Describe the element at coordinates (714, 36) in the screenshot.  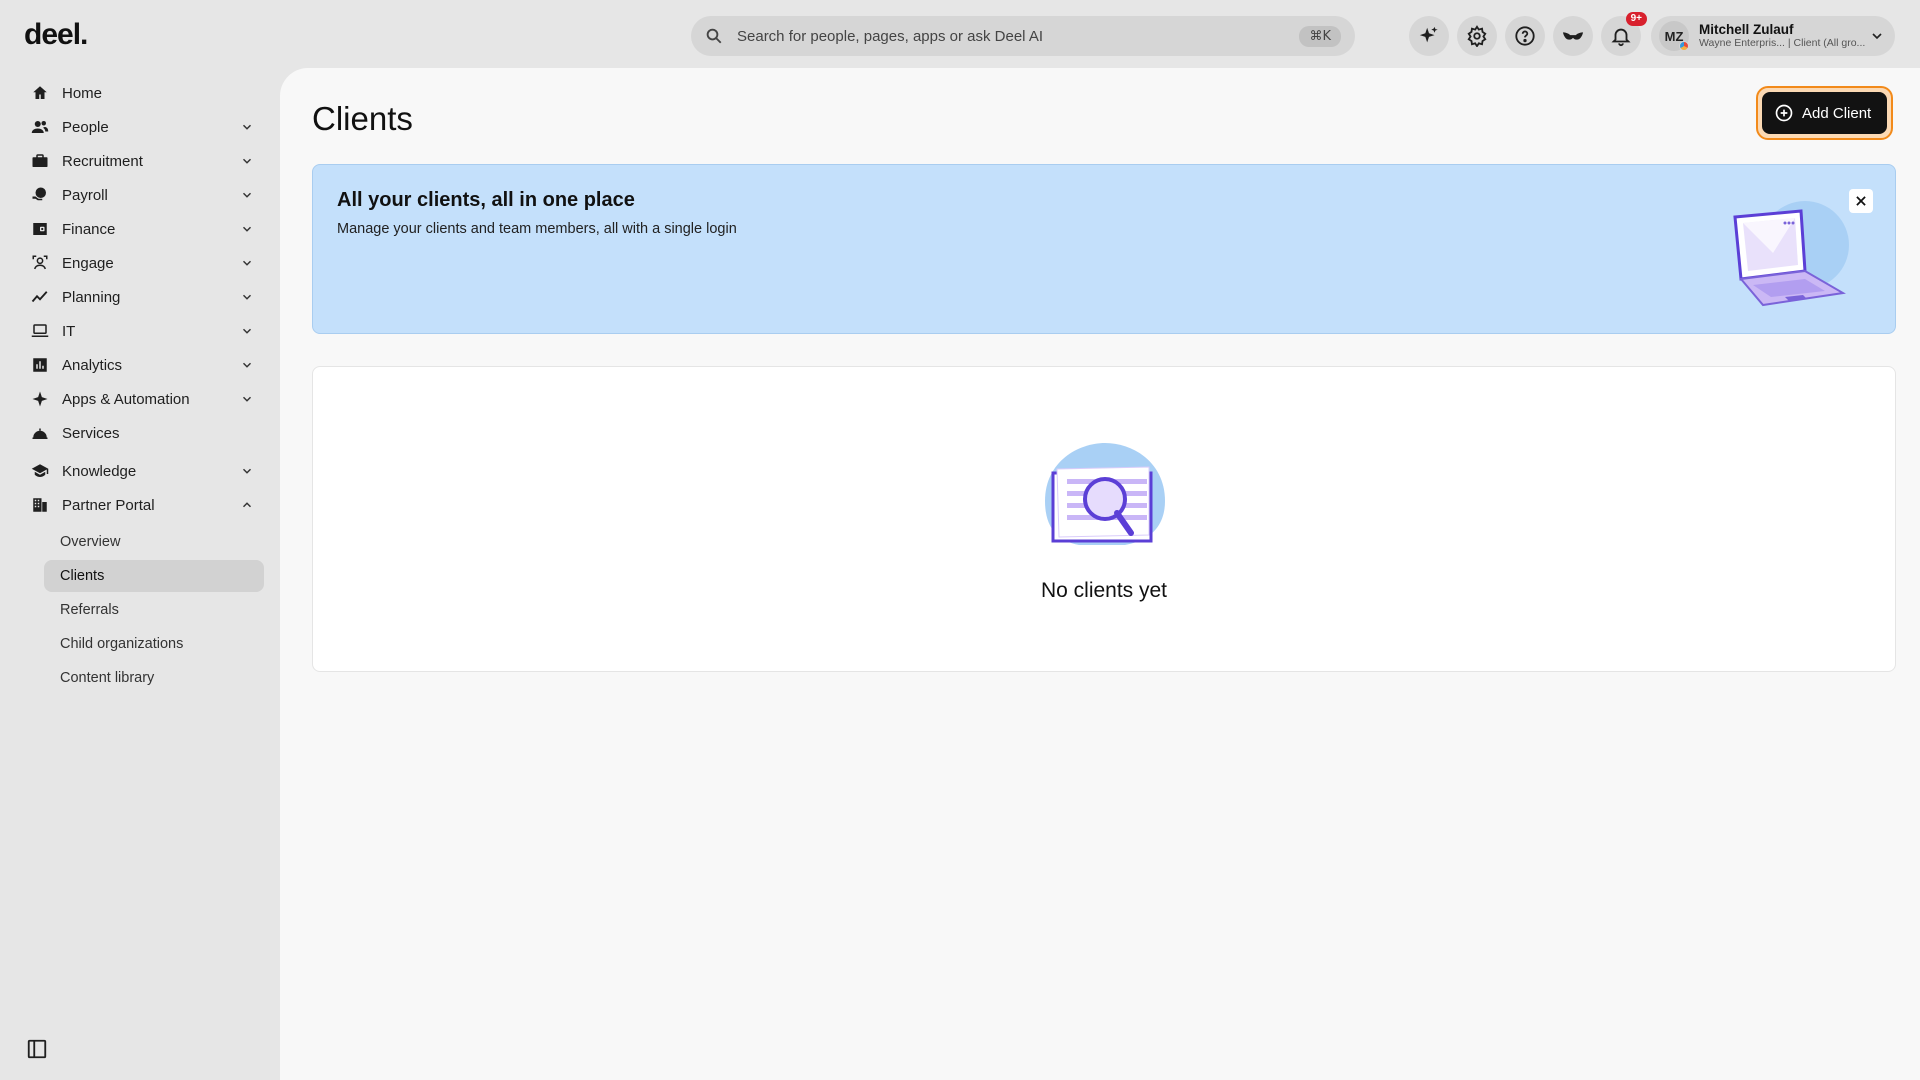
I see `search-icon` at that location.